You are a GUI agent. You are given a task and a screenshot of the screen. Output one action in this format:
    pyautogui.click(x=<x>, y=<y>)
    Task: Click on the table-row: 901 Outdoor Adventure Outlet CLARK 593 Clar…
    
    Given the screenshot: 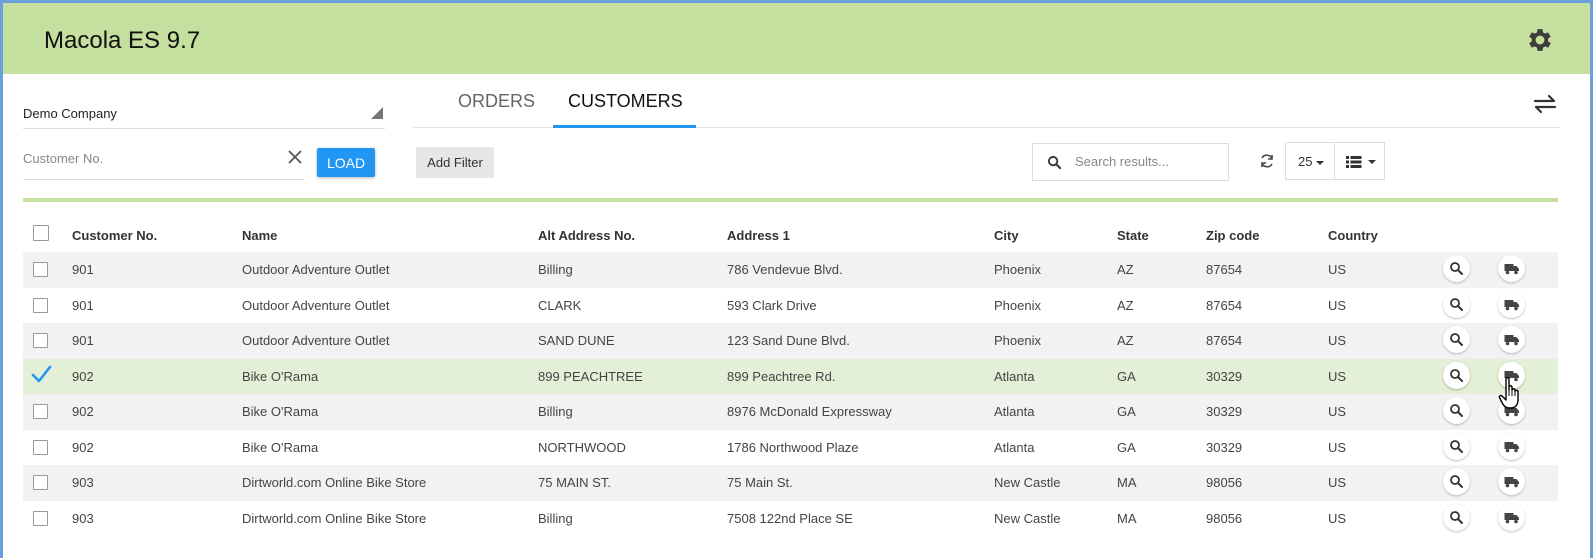 What is the action you would take?
    pyautogui.click(x=790, y=306)
    